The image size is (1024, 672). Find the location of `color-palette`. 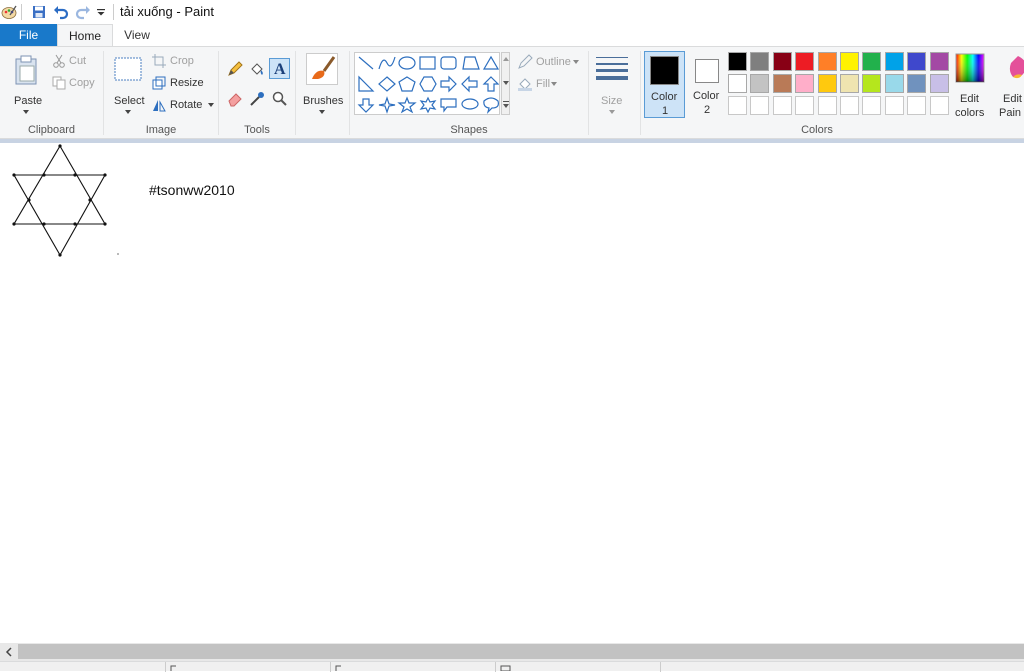

color-palette is located at coordinates (840, 85).